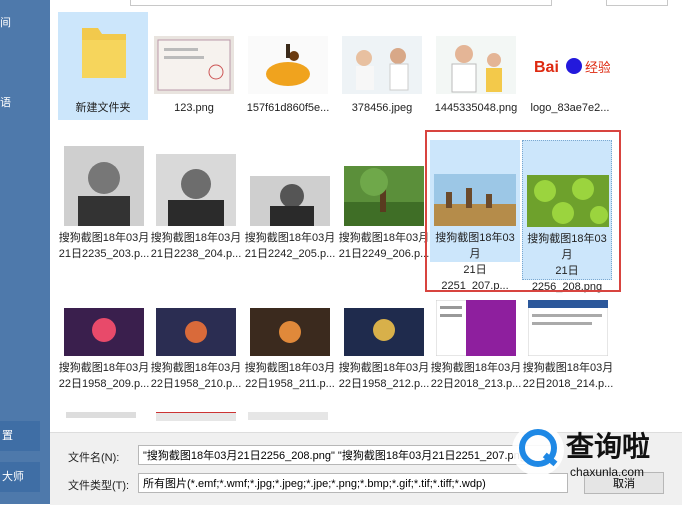 Image resolution: width=682 pixels, height=505 pixels. I want to click on filename-label: 文件名(N):, so click(94, 458).